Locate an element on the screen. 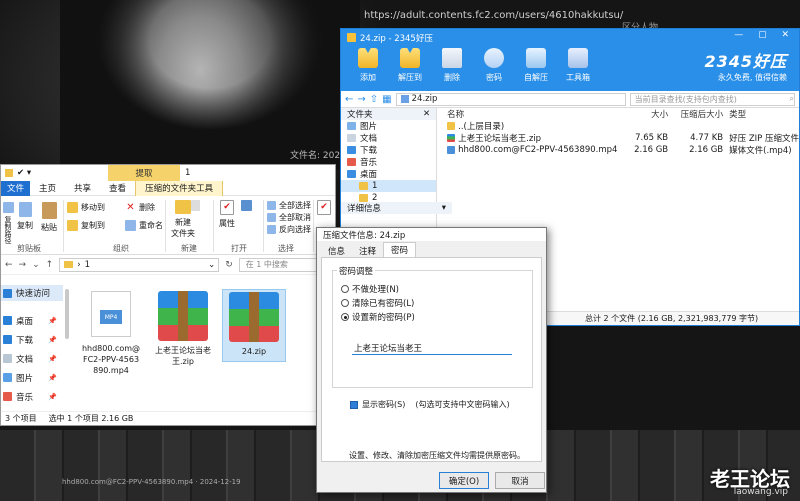  tree-item: 文档 is located at coordinates (388, 138).